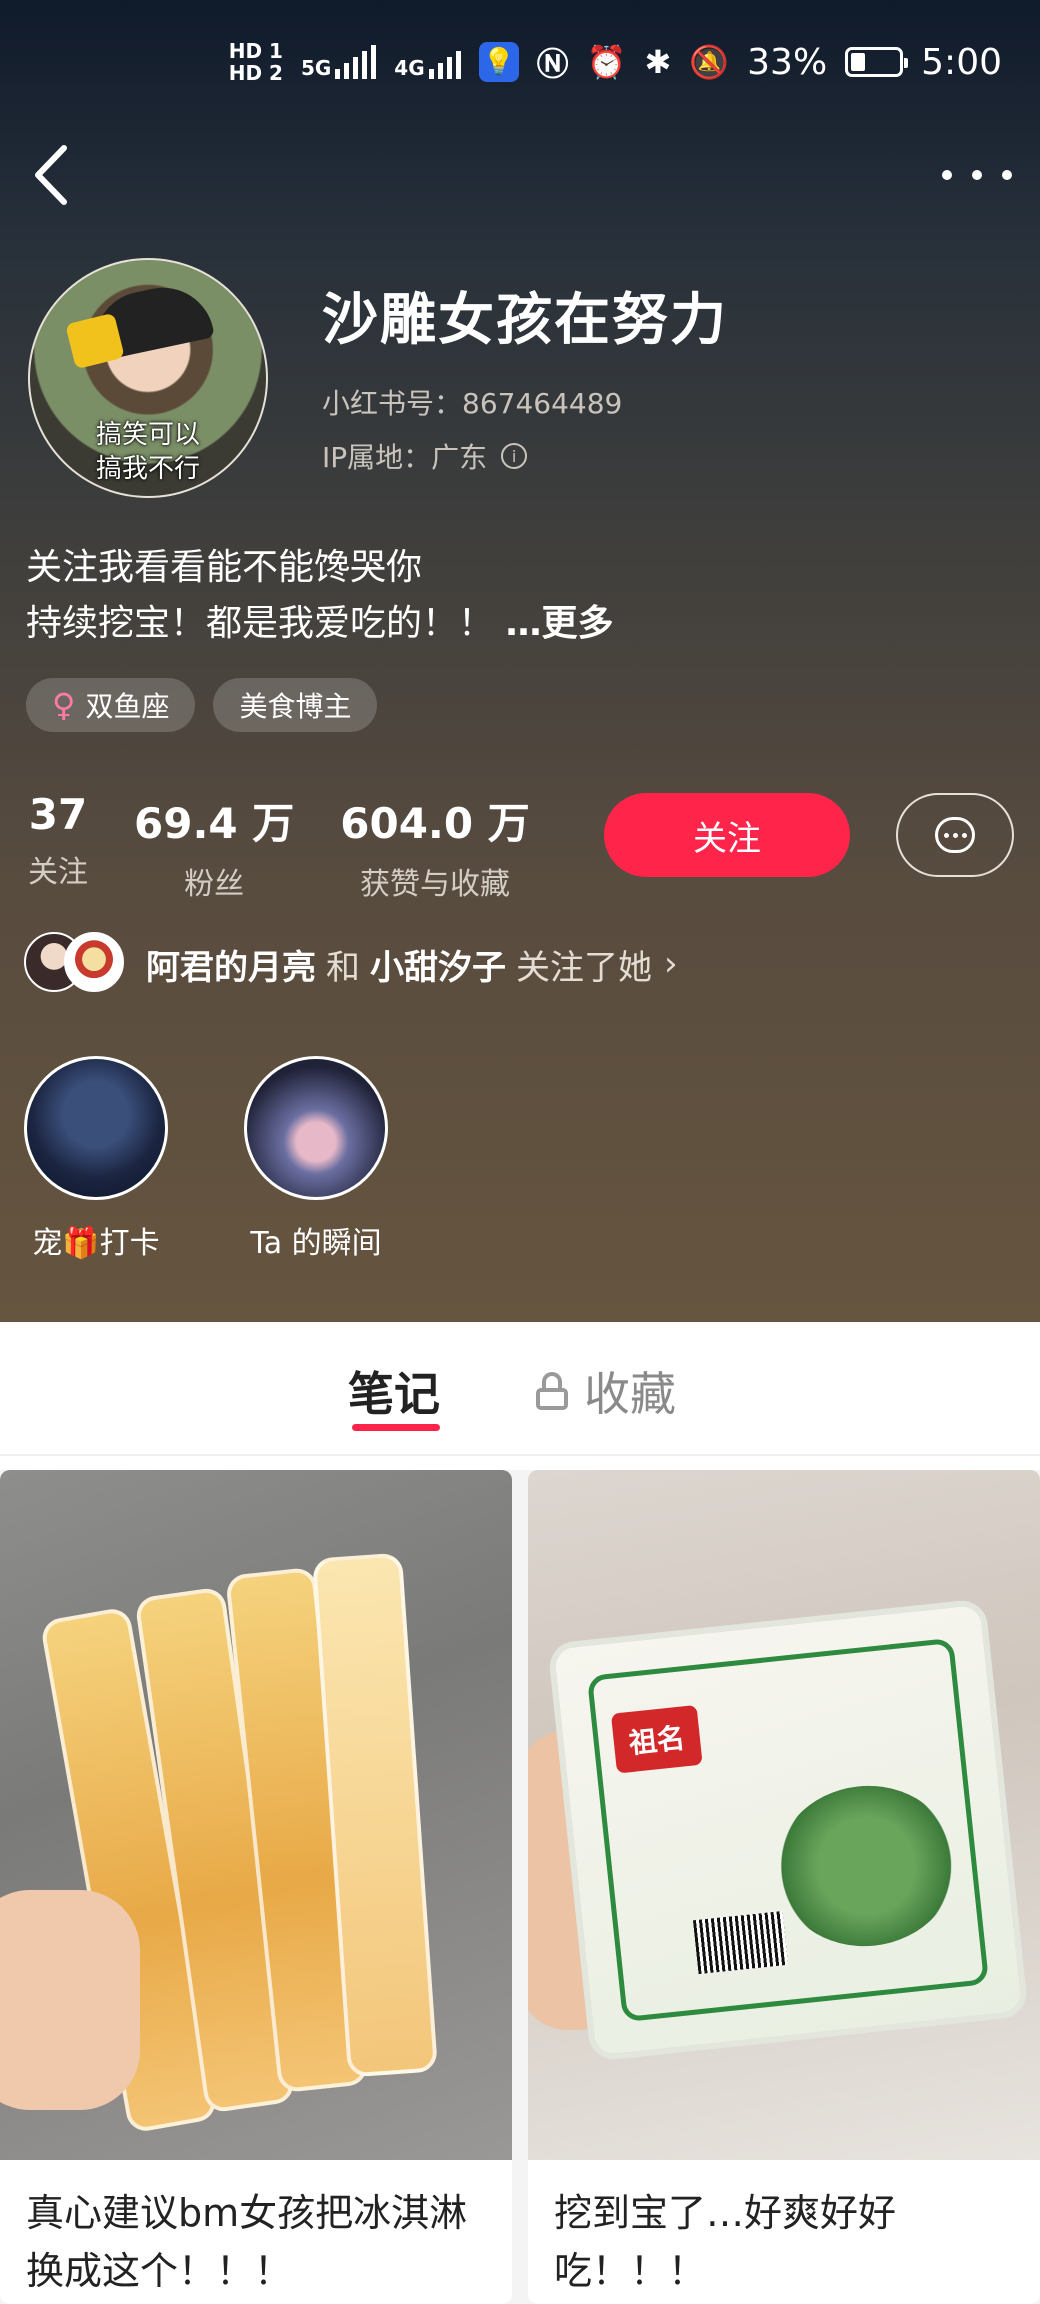  What do you see at coordinates (438, 967) in the screenshot?
I see `mutual-user2: 小甜汐子` at bounding box center [438, 967].